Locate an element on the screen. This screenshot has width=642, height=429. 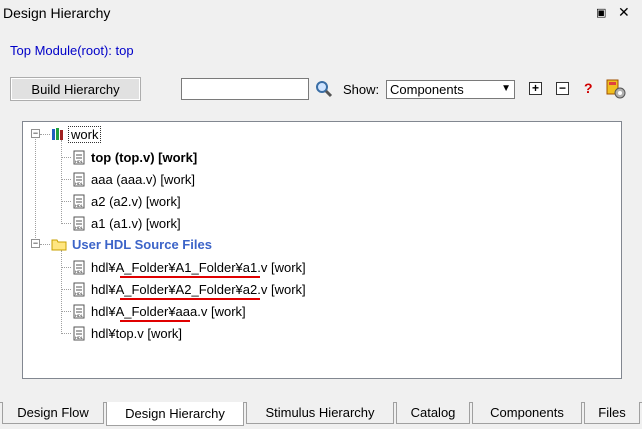
pin-icon: ▣ is located at coordinates (601, 12).